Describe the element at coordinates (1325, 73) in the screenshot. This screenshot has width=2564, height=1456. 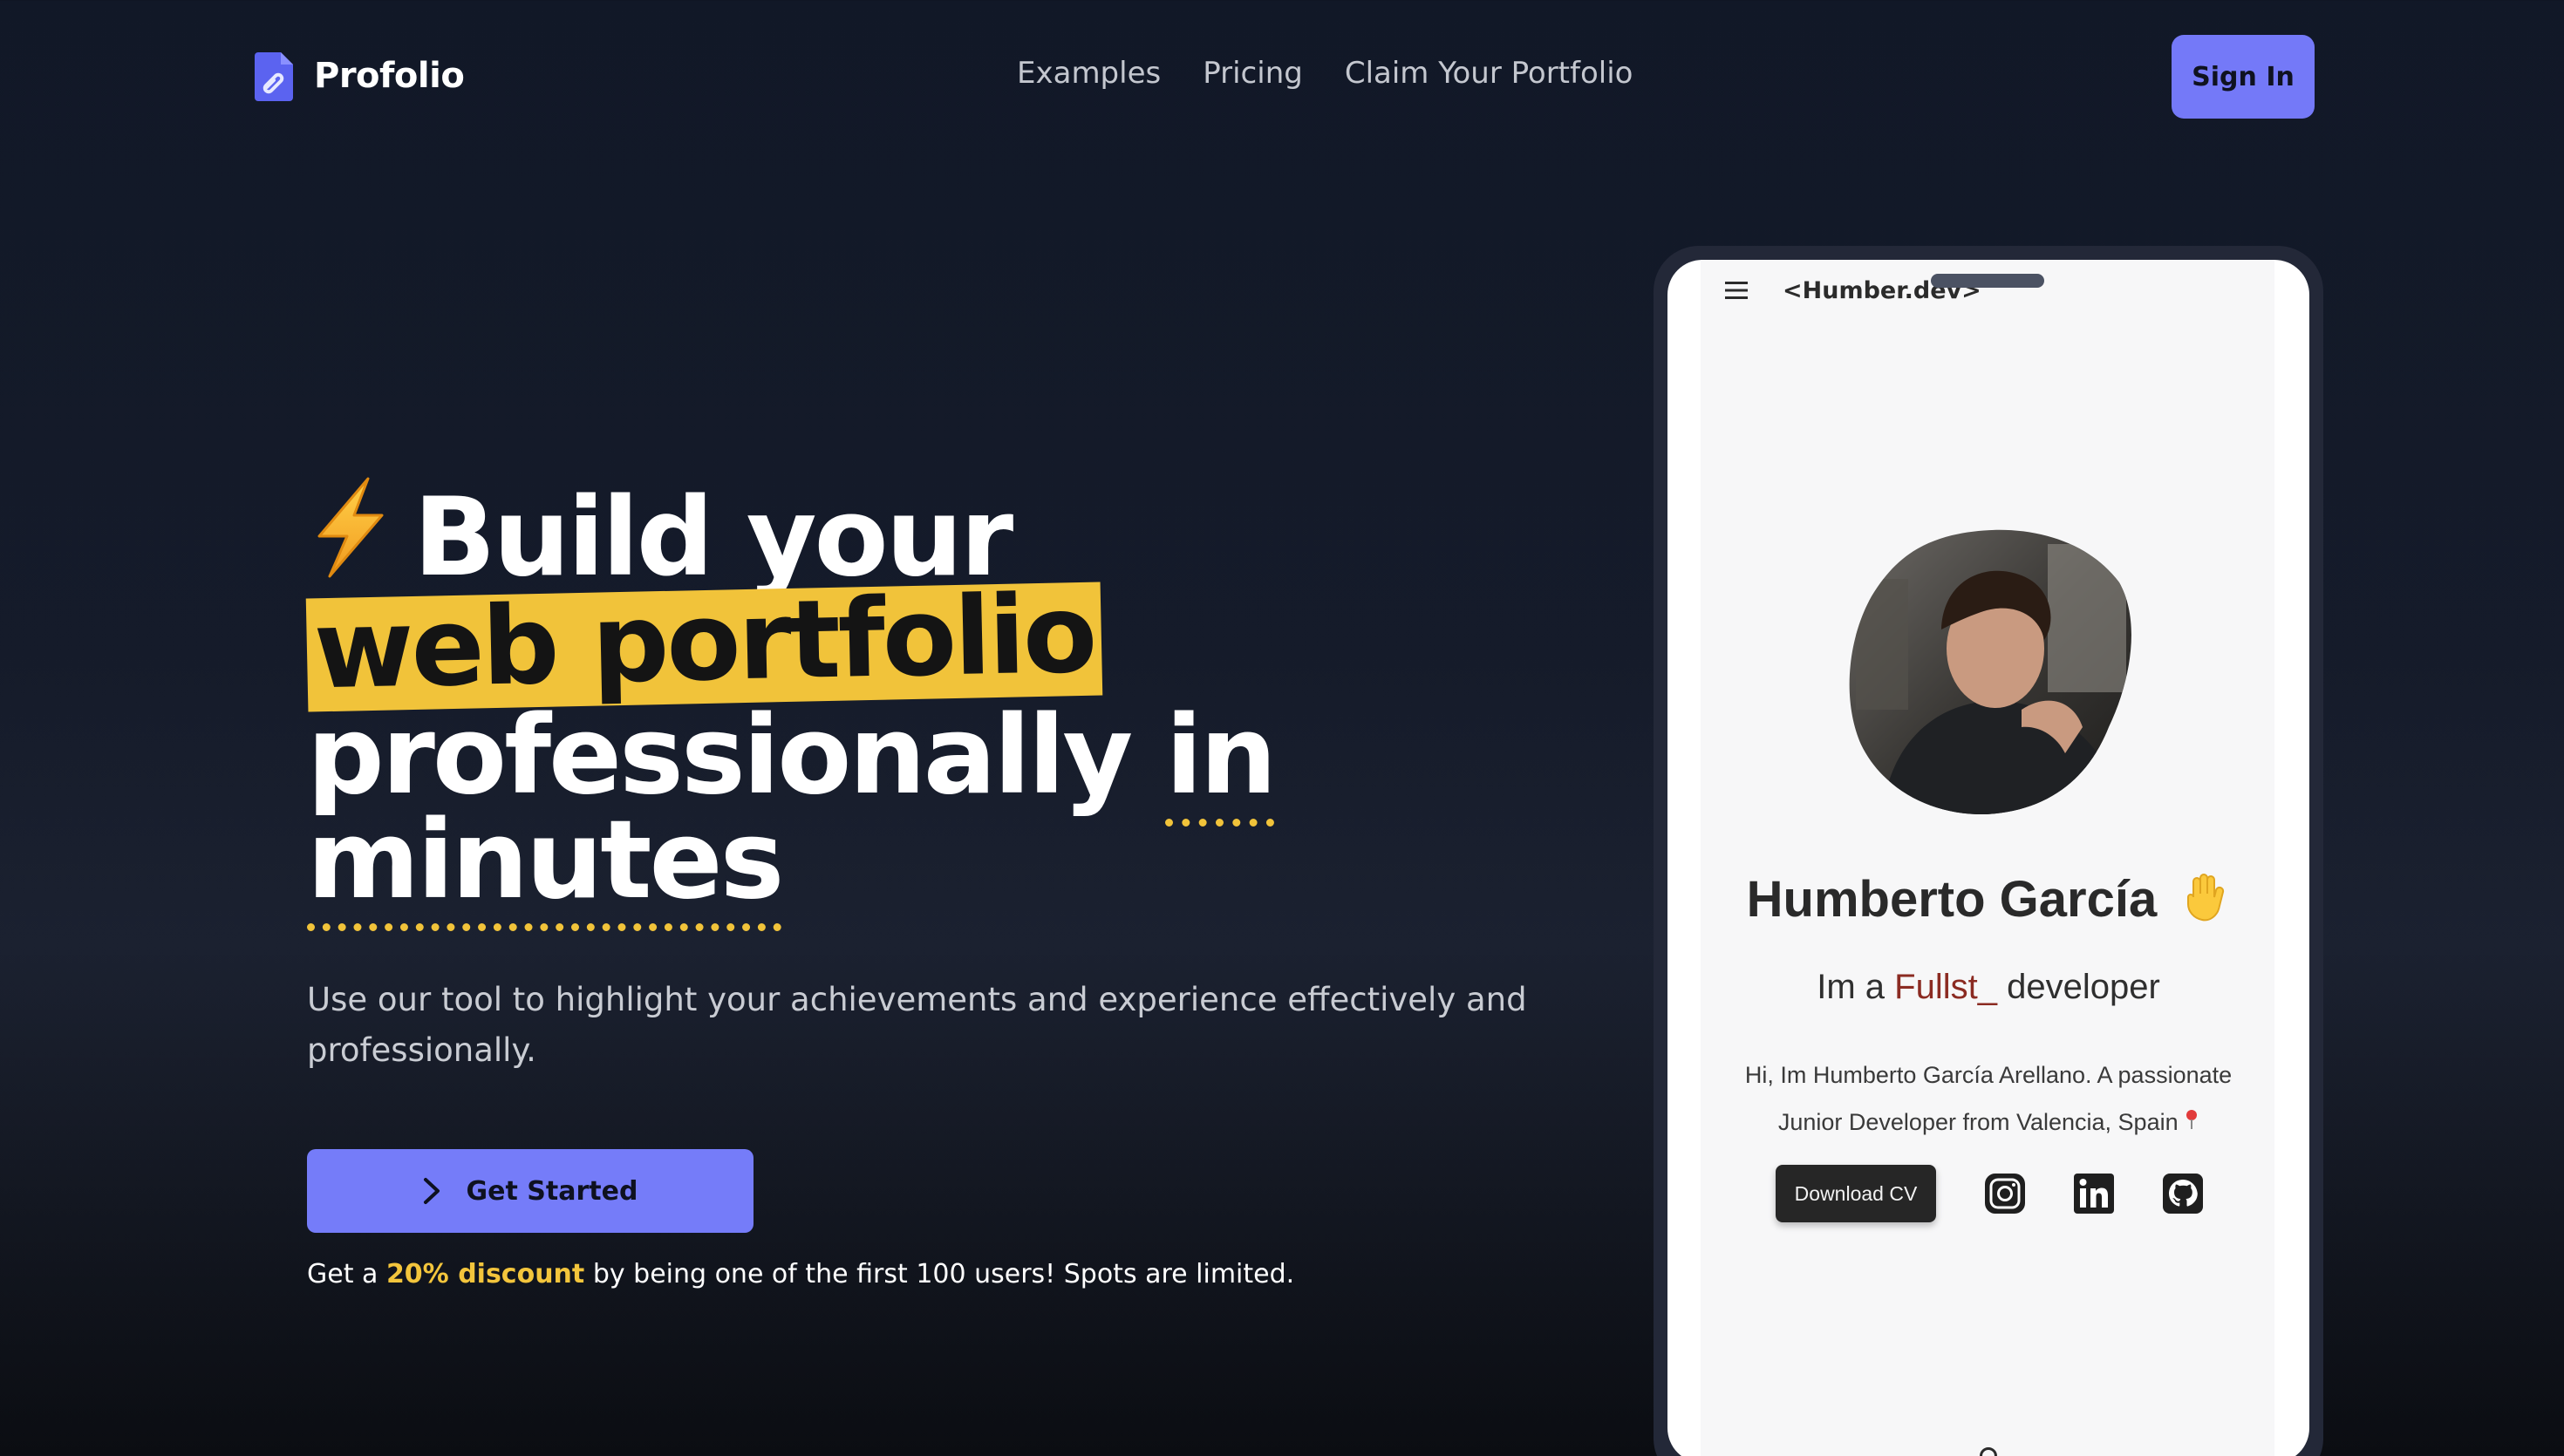
I see `main-nav: Examples Pricing Claim Your Portfolio` at that location.